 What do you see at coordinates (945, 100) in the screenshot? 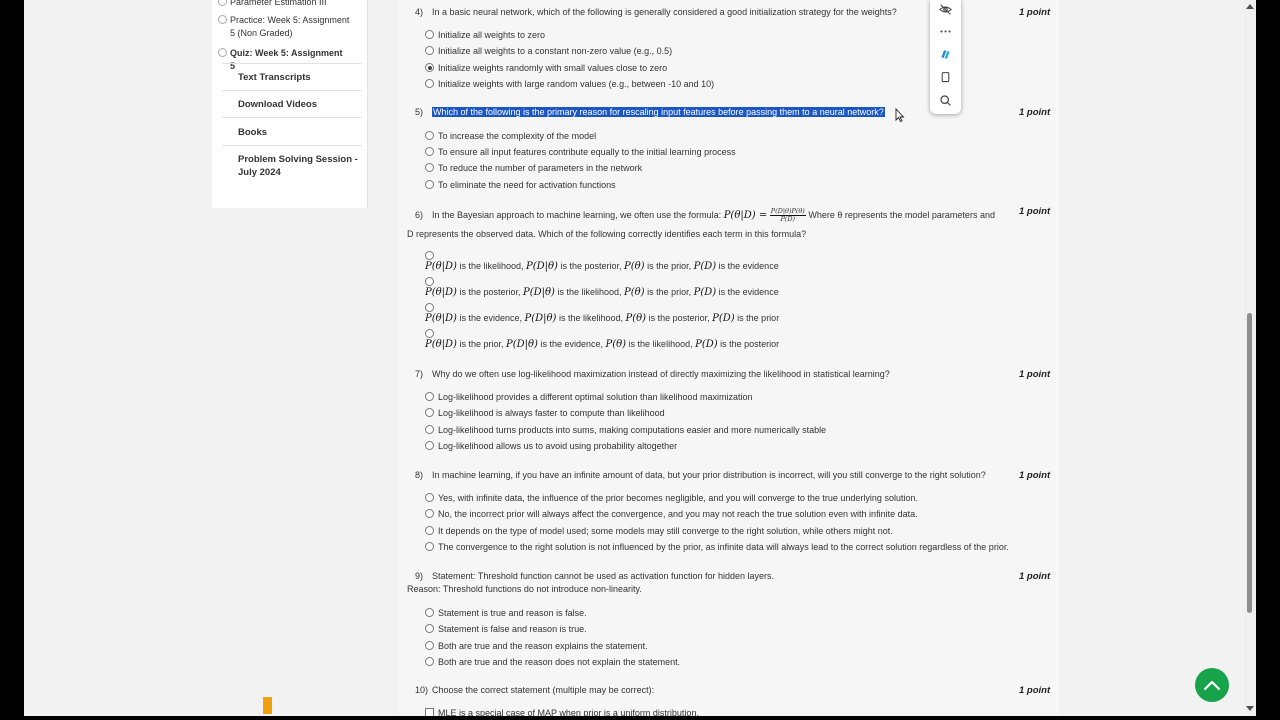
I see `search-icon` at bounding box center [945, 100].